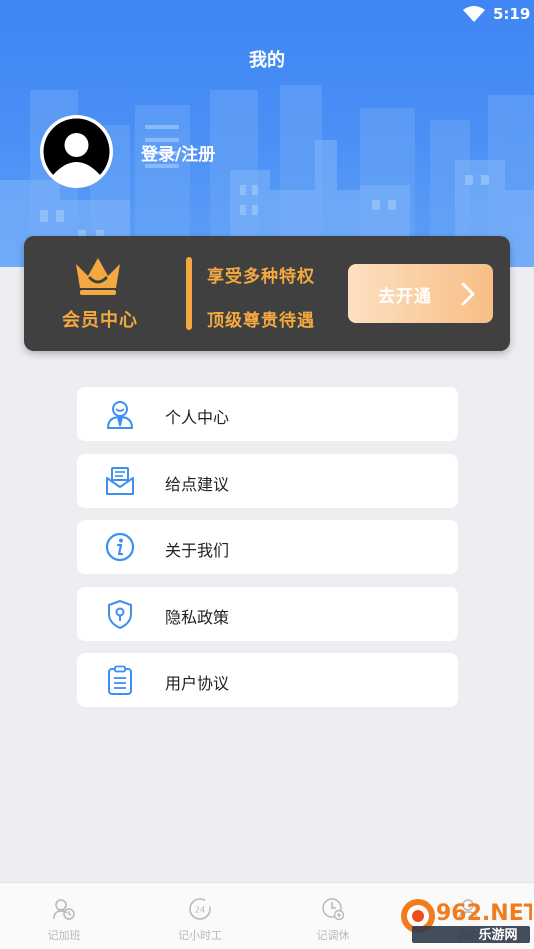 This screenshot has height=949, width=534. What do you see at coordinates (267, 293) in the screenshot?
I see `vip-card: 会员中心 享受多种特权 顶级尊贵待遇 去开通` at bounding box center [267, 293].